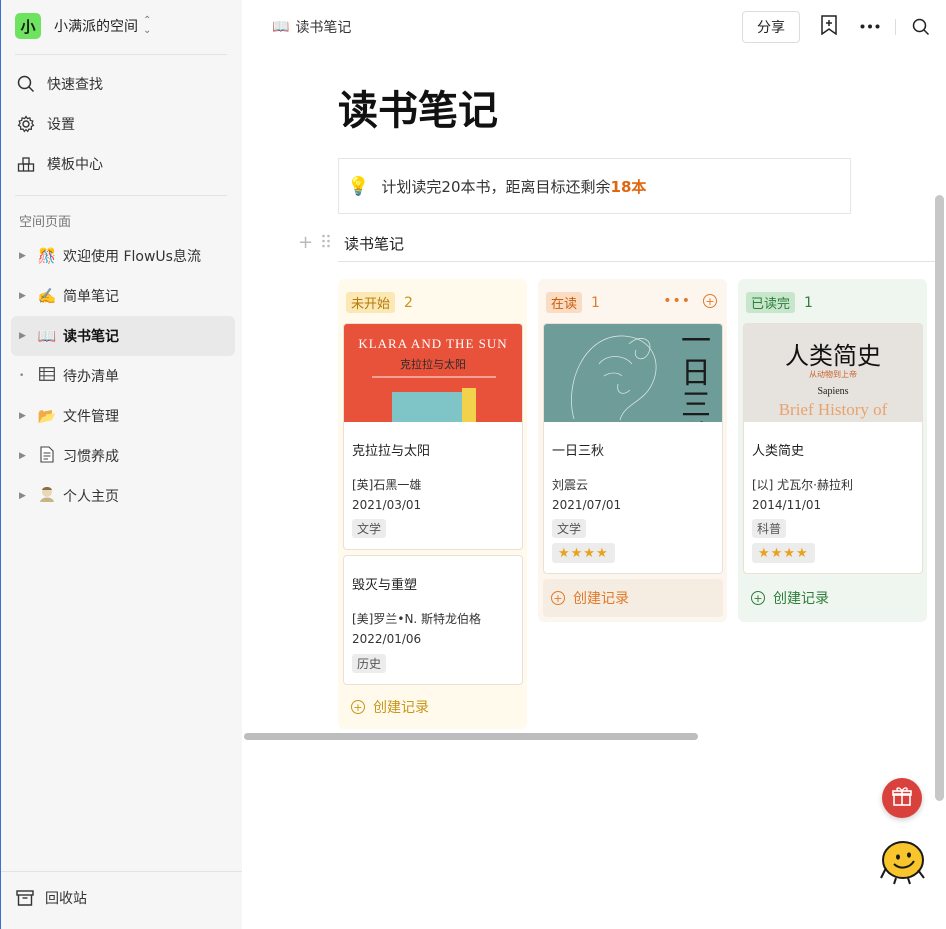 The image size is (946, 929). I want to click on card-tag: 科普, so click(769, 528).